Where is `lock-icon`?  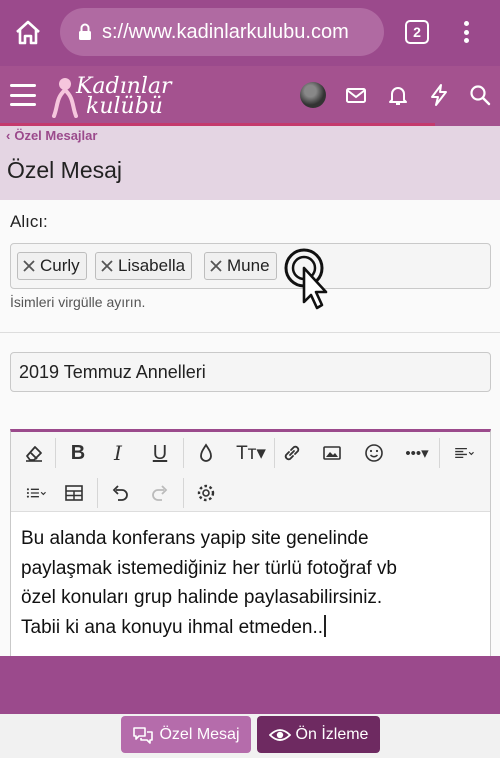
lock-icon is located at coordinates (85, 31).